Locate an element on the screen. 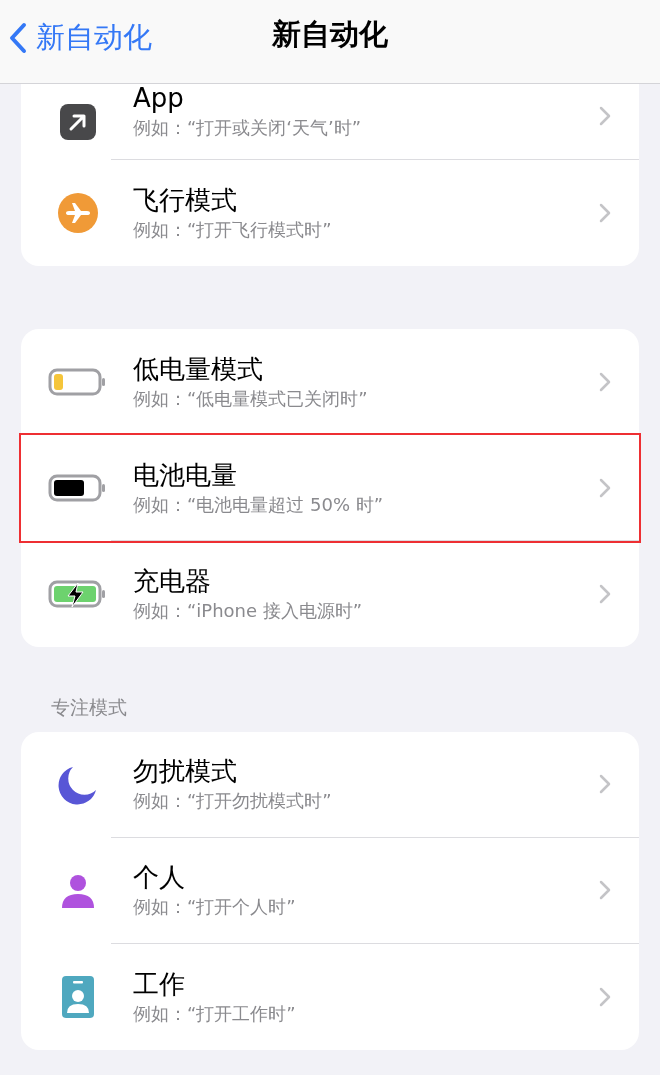 This screenshot has height=1075, width=660. low-battery-icon is located at coordinates (78, 382).